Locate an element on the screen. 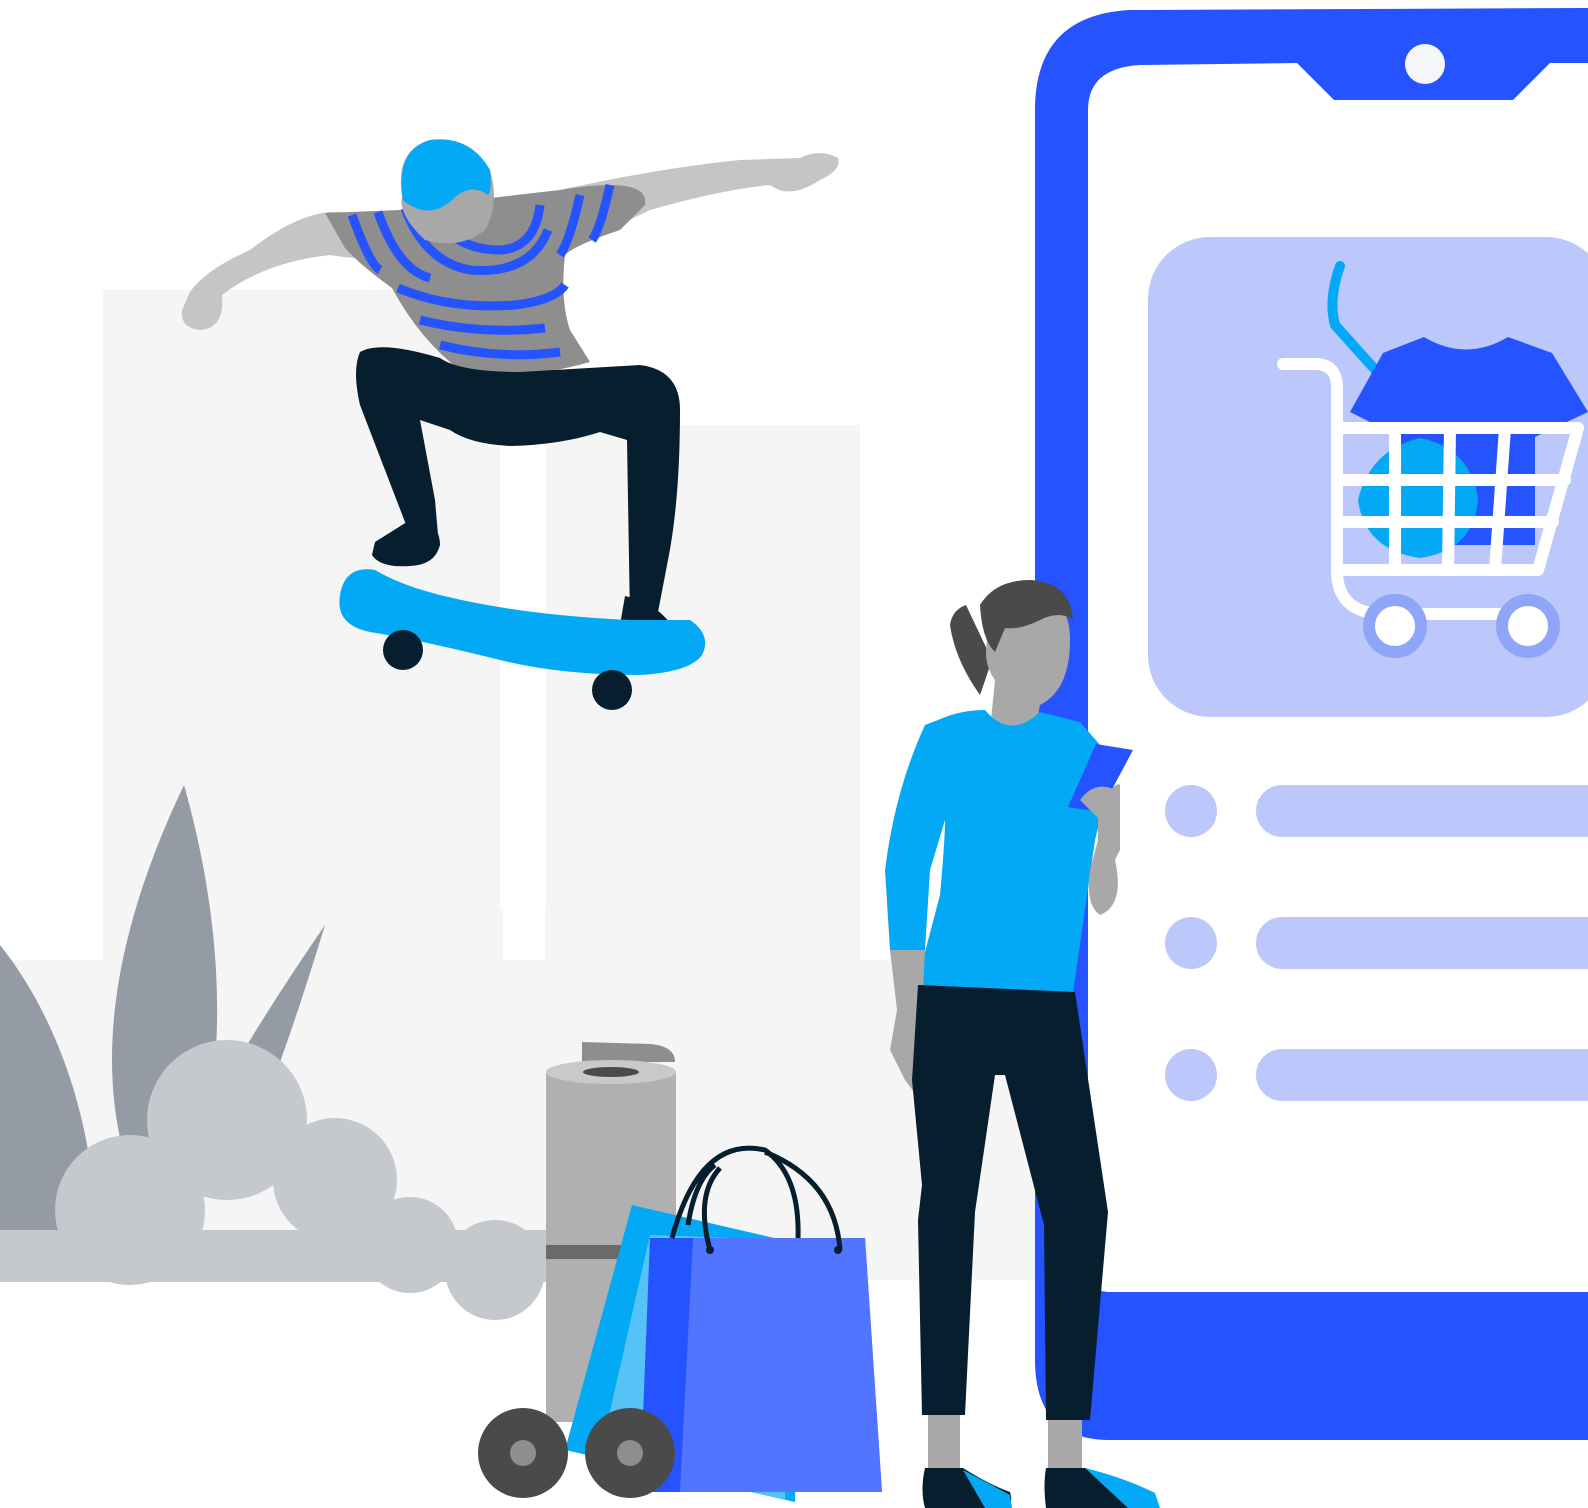  cart-wheel-left is located at coordinates (1395, 626).